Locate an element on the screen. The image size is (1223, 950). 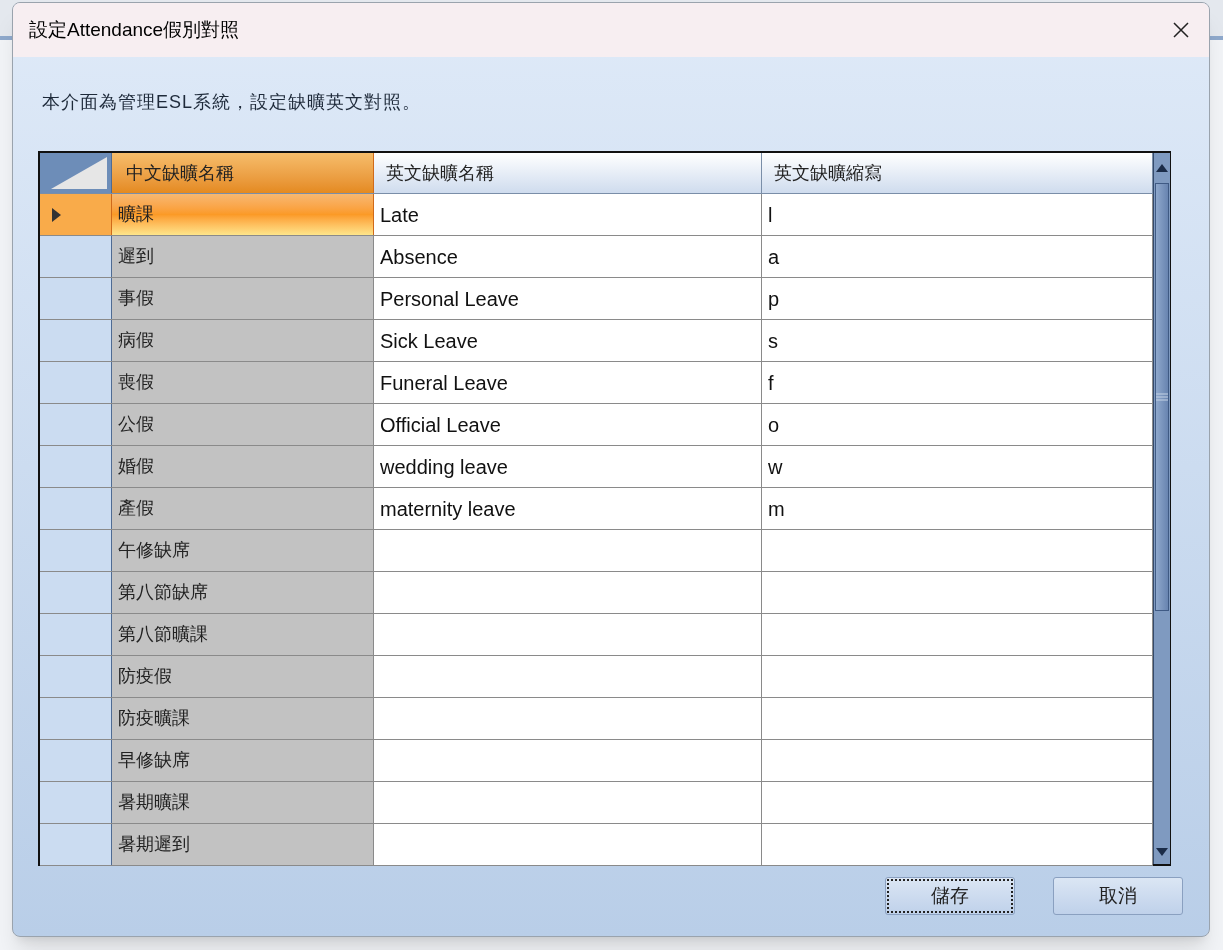
table-cell: 公假 is located at coordinates (243, 424).